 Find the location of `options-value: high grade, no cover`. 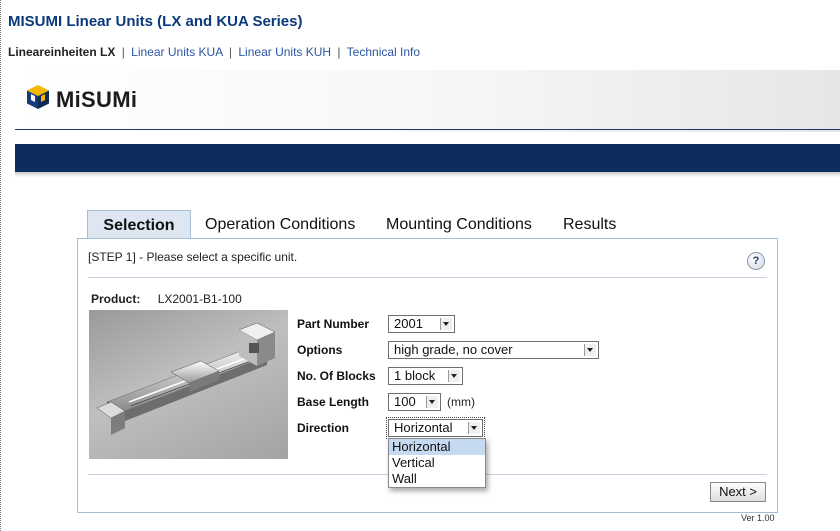

options-value: high grade, no cover is located at coordinates (453, 349).